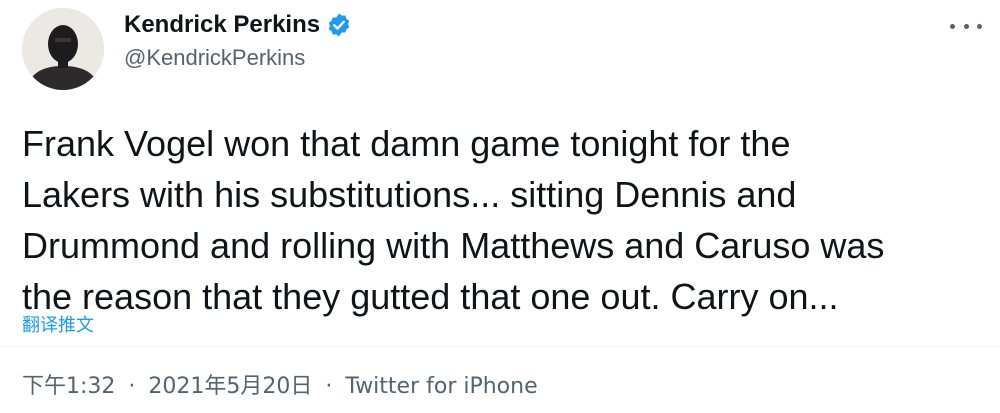 Image resolution: width=1000 pixels, height=413 pixels. I want to click on tweet-meta: 下午1:32 · 2021年5月20日 · Twitter for iPhone, so click(280, 384).